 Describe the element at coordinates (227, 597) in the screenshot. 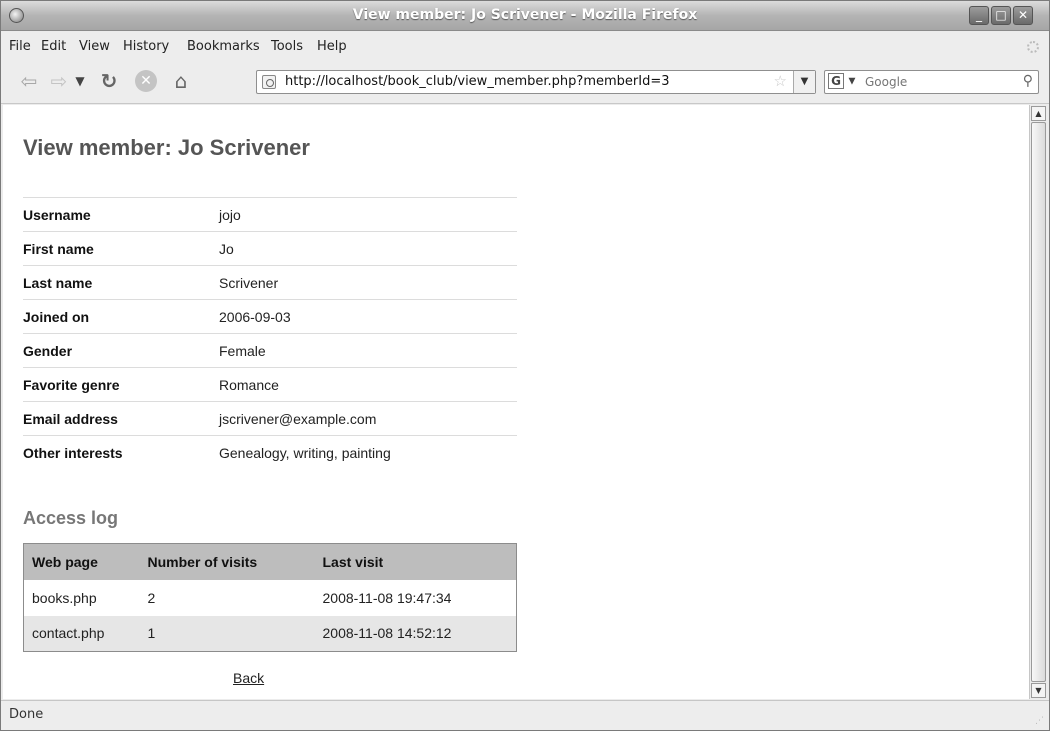

I see `table-cell: 2` at that location.